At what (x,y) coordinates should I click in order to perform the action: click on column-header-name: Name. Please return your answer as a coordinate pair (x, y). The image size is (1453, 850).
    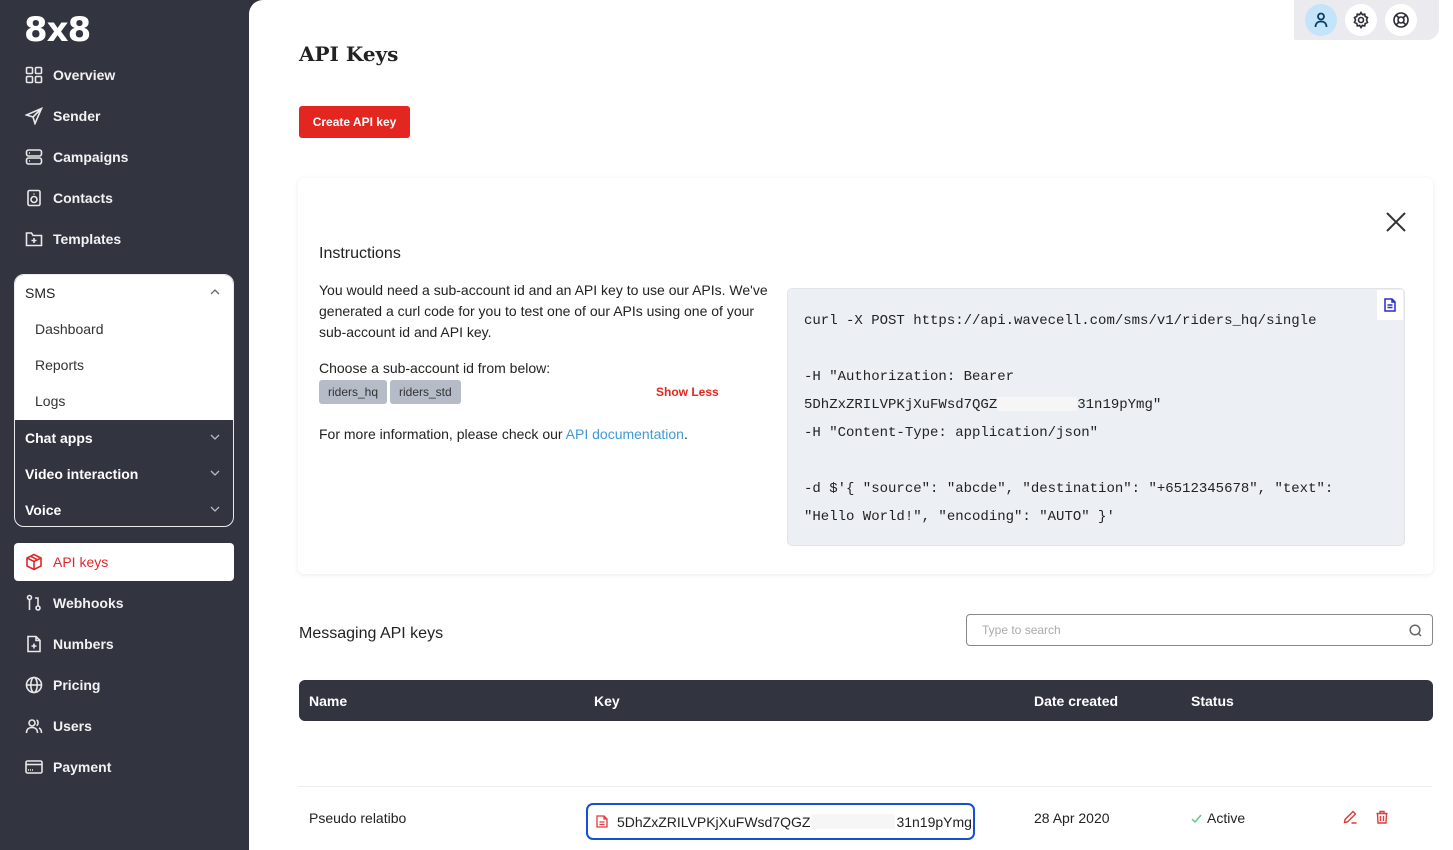
    Looking at the image, I should click on (328, 701).